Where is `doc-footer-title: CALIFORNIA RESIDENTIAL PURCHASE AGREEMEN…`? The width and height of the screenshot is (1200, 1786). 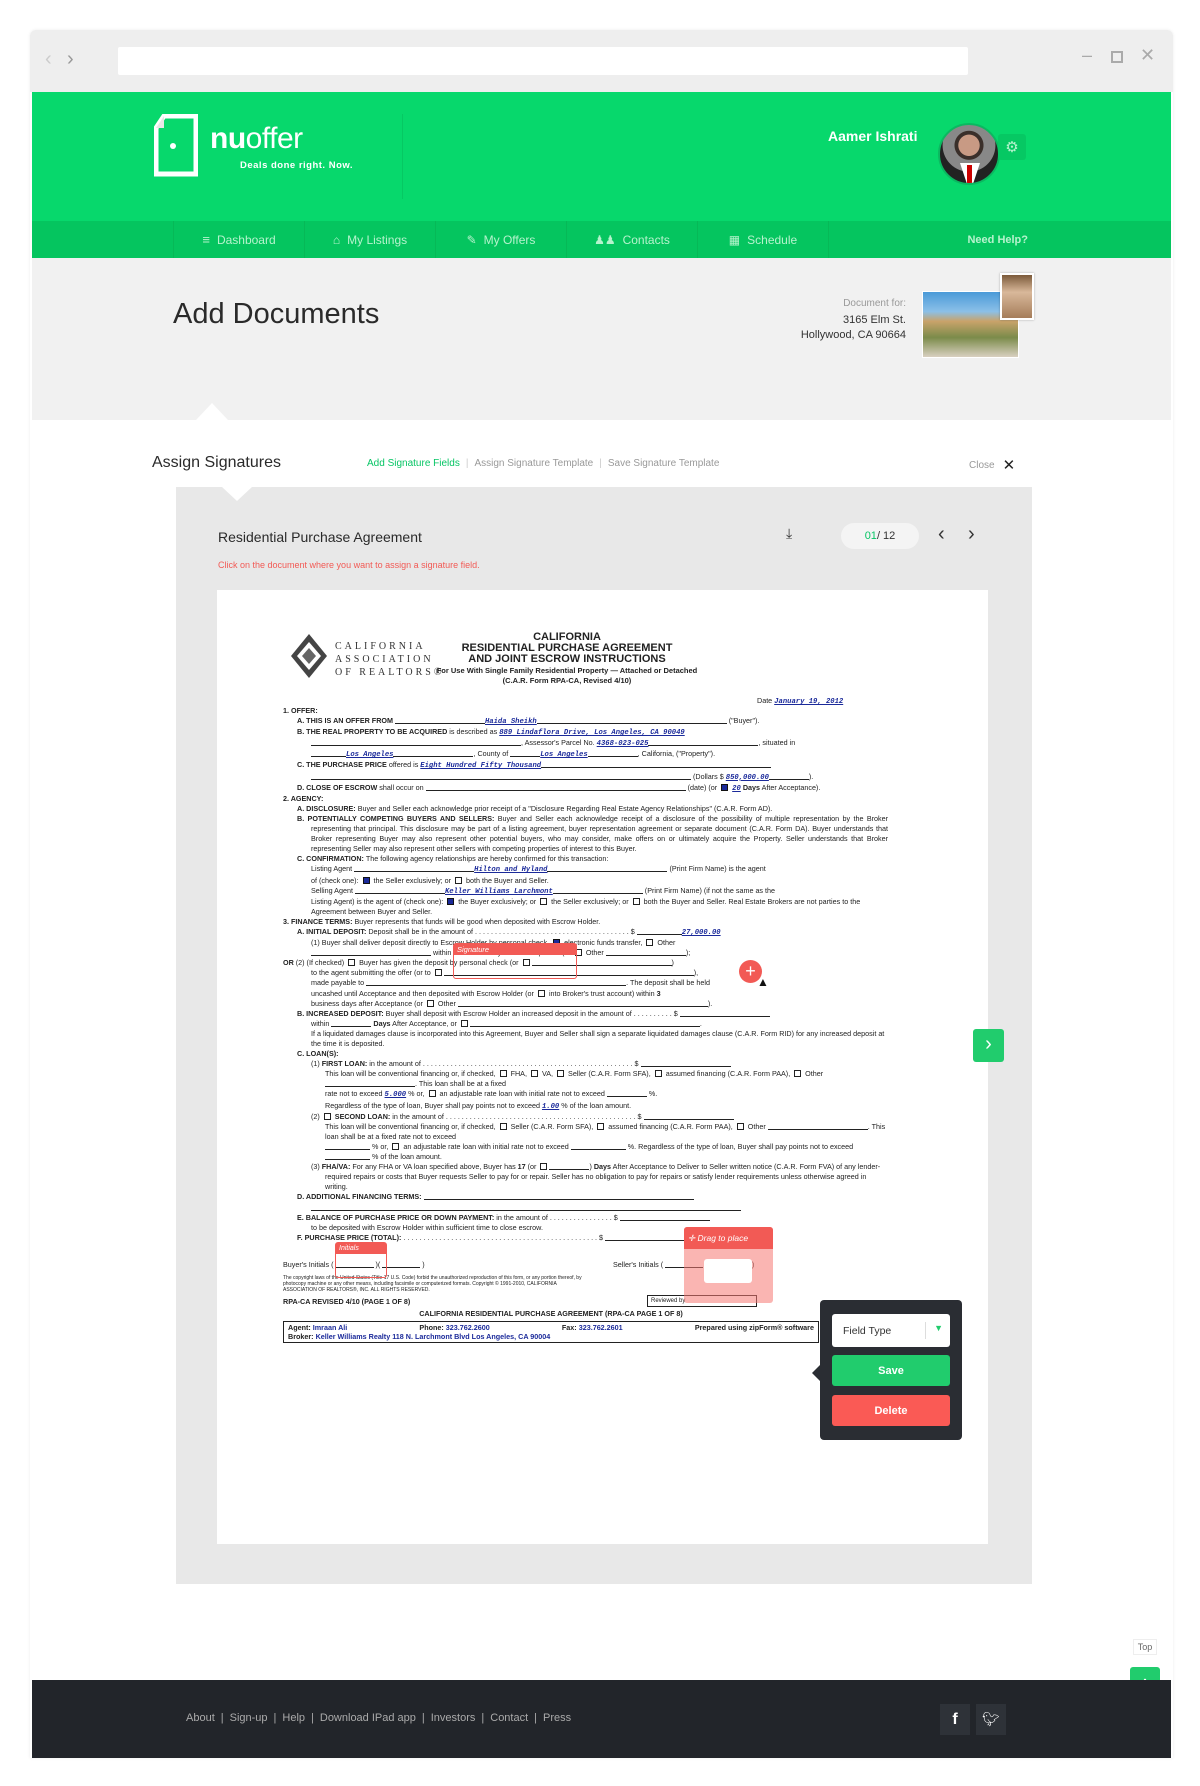
doc-footer-title: CALIFORNIA RESIDENTIAL PURCHASE AGREEMEN… is located at coordinates (551, 1313).